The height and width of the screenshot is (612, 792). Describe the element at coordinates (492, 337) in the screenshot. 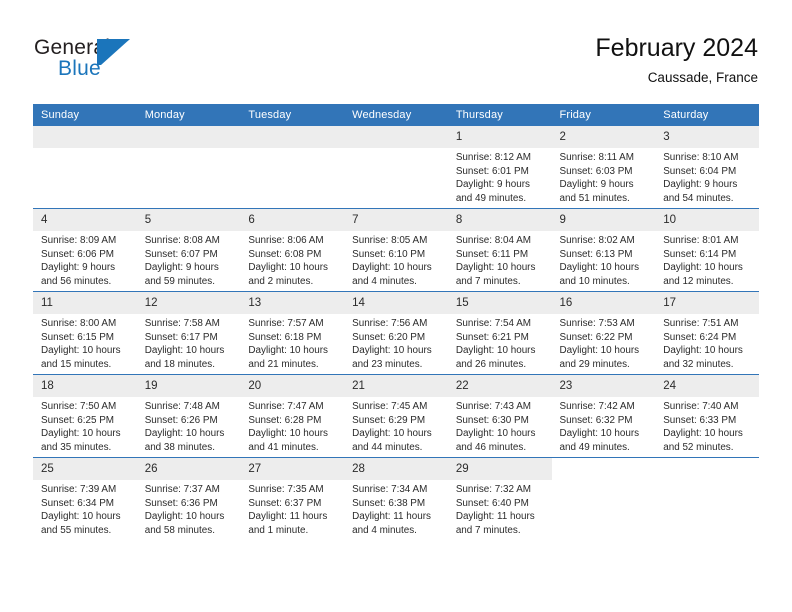

I see `day-detail-line: Sunset: 6:21 PM` at that location.